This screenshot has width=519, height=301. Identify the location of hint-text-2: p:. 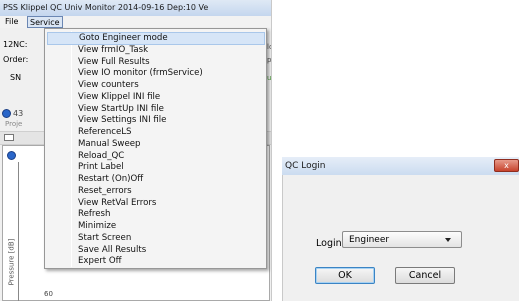
(269, 60).